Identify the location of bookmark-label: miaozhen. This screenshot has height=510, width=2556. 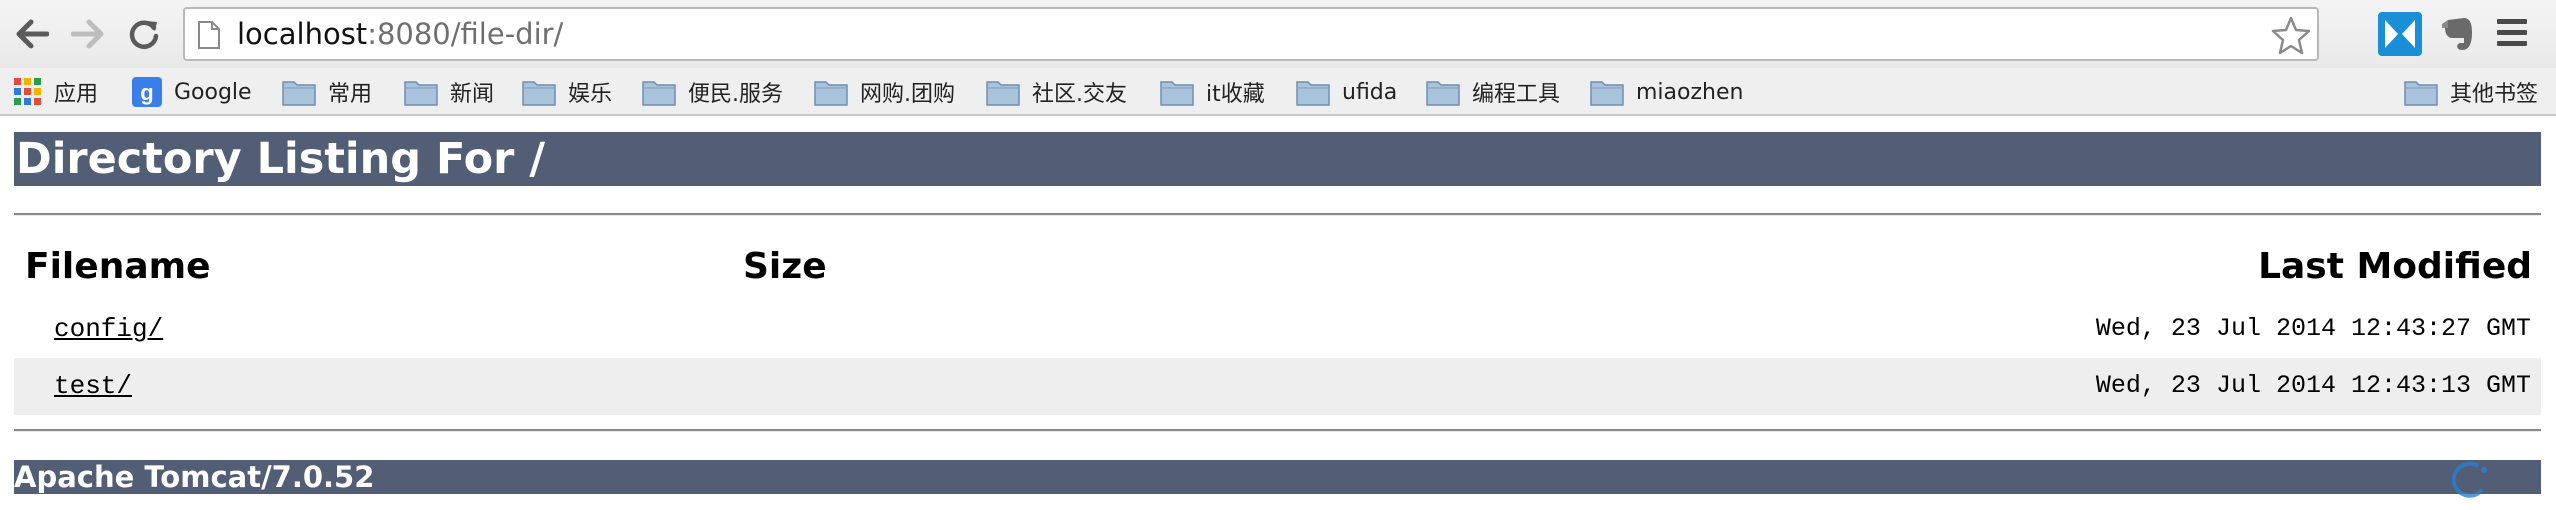
(1690, 92).